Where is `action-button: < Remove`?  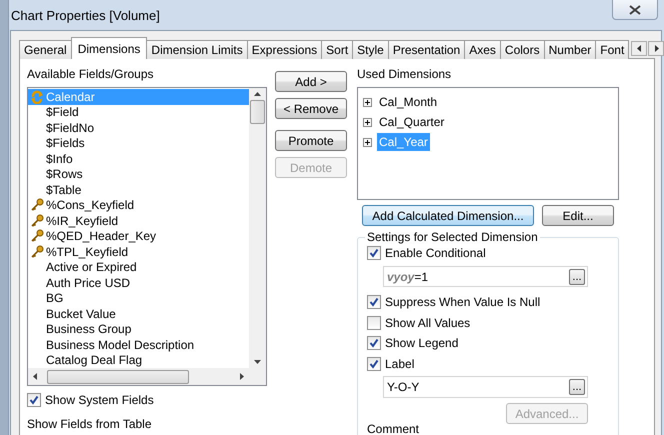
action-button: < Remove is located at coordinates (311, 108).